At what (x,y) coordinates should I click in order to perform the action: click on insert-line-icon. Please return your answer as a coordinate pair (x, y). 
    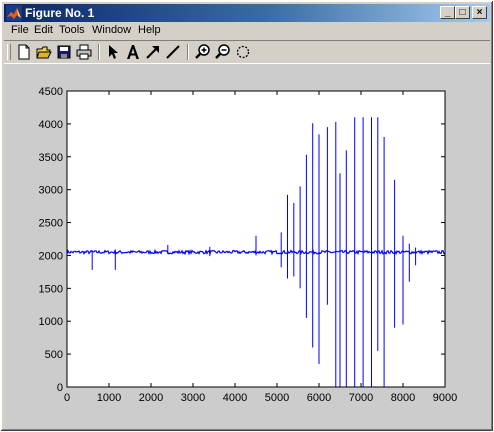
    Looking at the image, I should click on (173, 52).